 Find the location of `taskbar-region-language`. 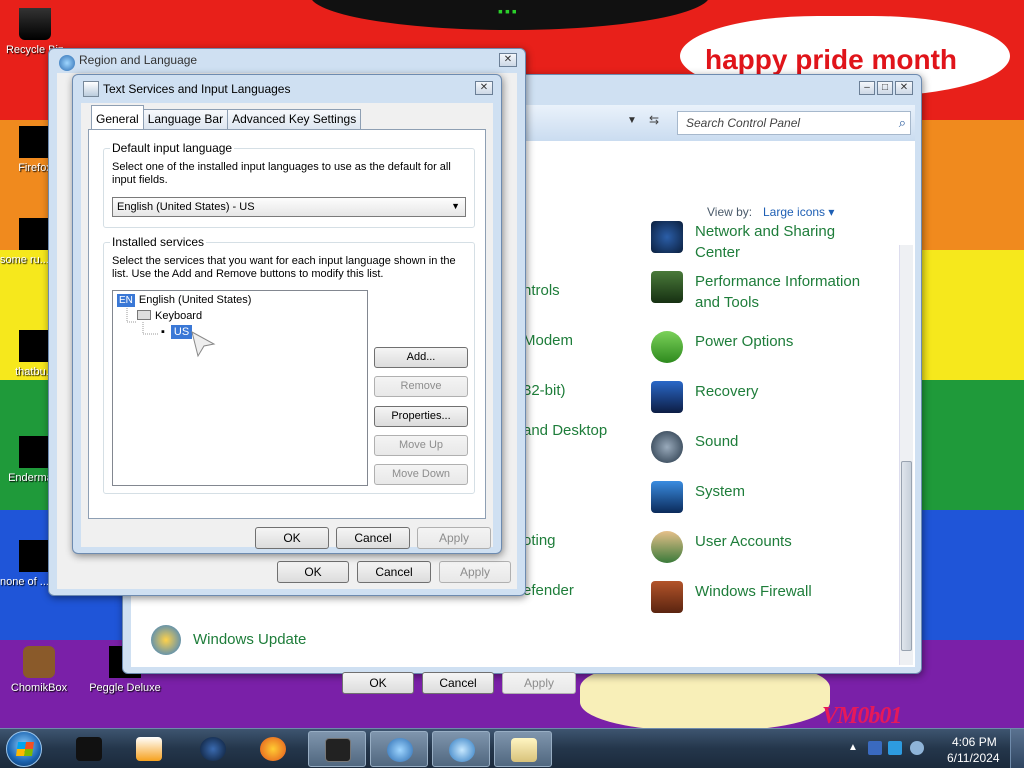

taskbar-region-language is located at coordinates (461, 749).